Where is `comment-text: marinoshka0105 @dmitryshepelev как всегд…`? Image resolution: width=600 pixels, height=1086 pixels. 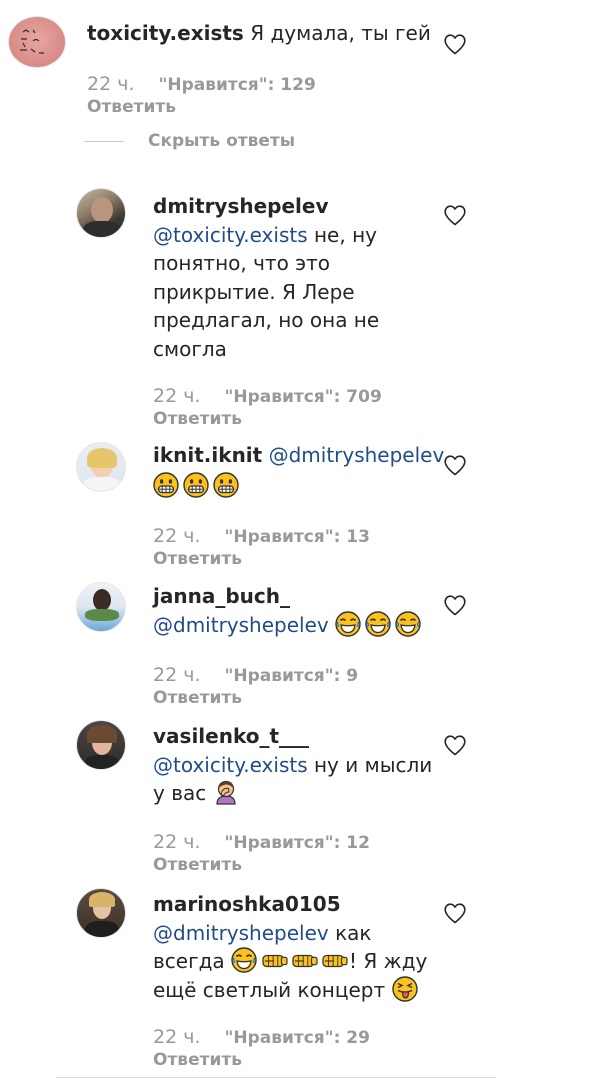
comment-text: marinoshka0105 @dmitryshepelev как всегд… is located at coordinates (298, 947).